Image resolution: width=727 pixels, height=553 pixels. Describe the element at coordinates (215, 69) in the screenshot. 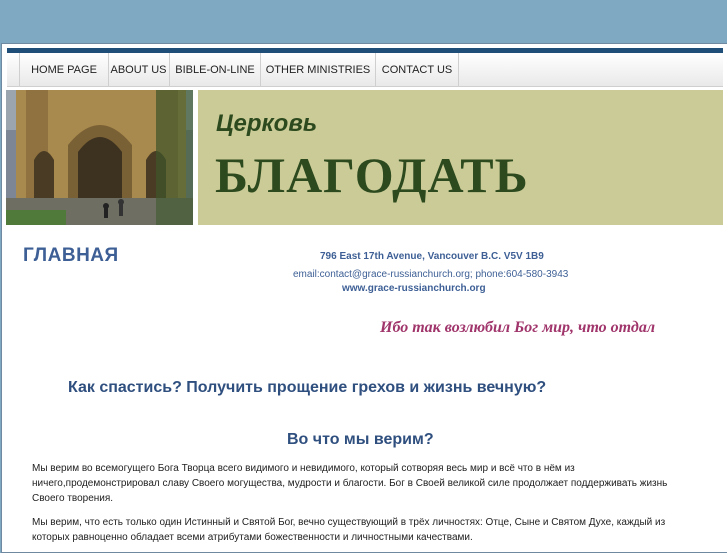

I see `nav-item-bible: BIBLE-ON-LINE` at that location.